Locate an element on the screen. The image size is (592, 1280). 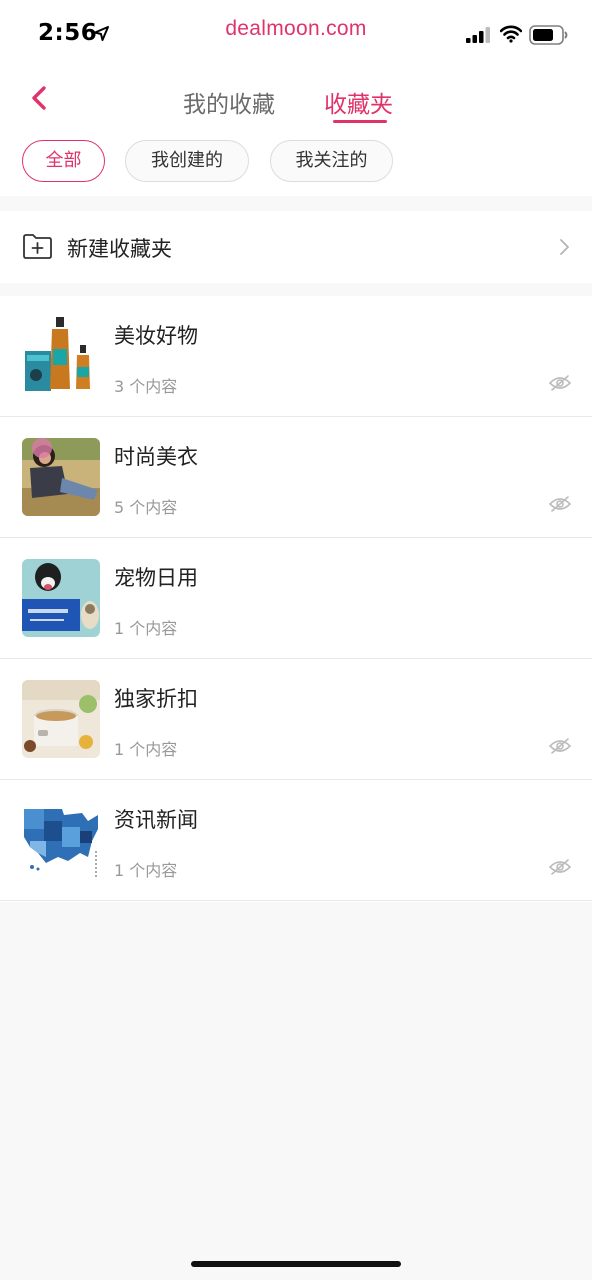
battery-icon is located at coordinates (548, 35).